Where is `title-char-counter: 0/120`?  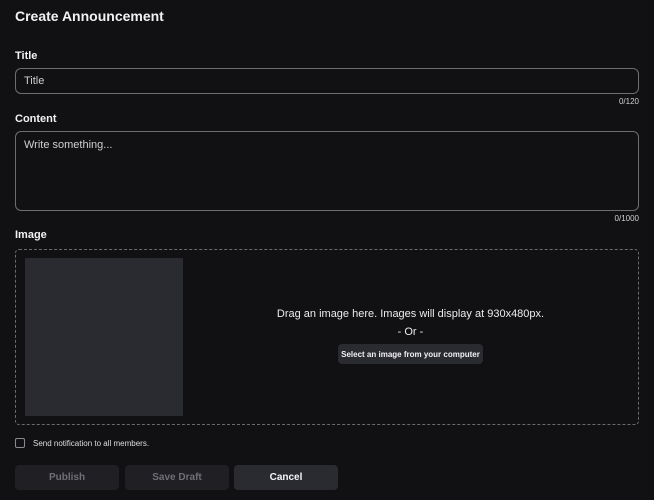 title-char-counter: 0/120 is located at coordinates (628, 101).